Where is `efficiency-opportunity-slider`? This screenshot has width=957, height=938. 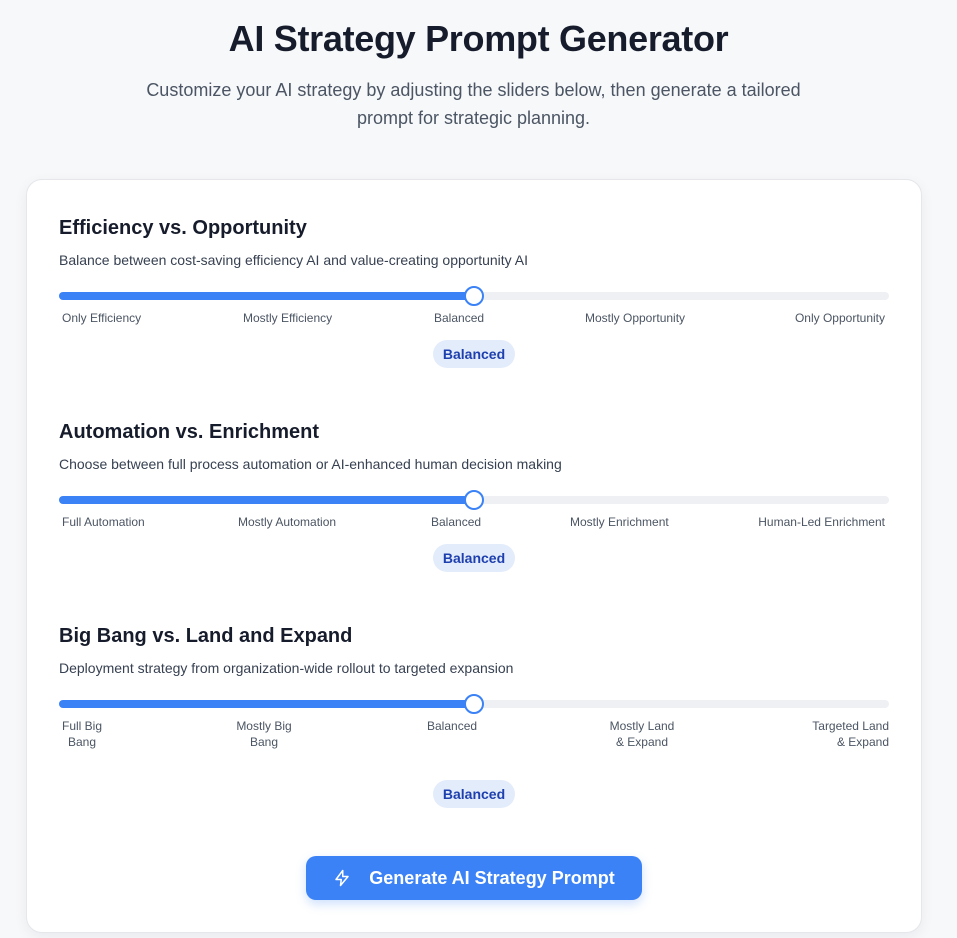 efficiency-opportunity-slider is located at coordinates (475, 296).